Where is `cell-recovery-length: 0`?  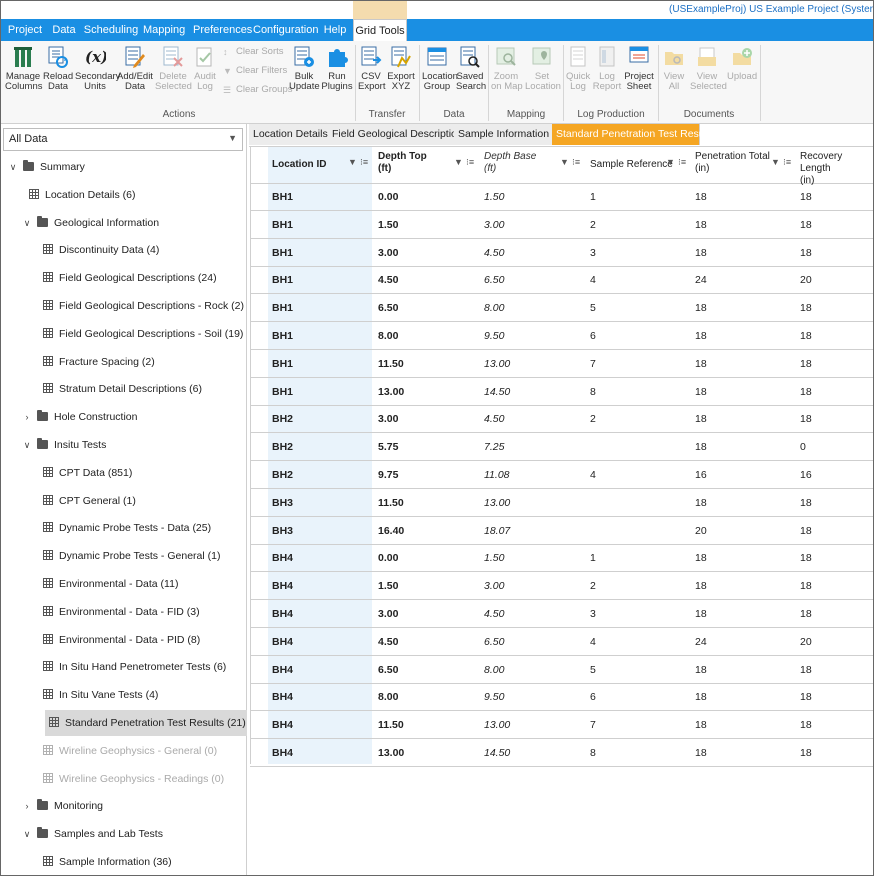 cell-recovery-length: 0 is located at coordinates (803, 447).